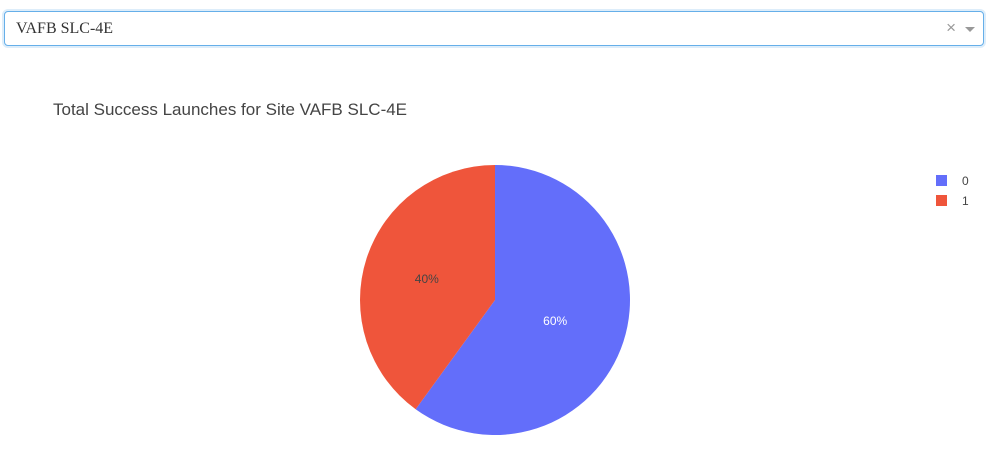 This screenshot has height=461, width=990. Describe the element at coordinates (965, 181) in the screenshot. I see `legend-label-0: 0` at that location.